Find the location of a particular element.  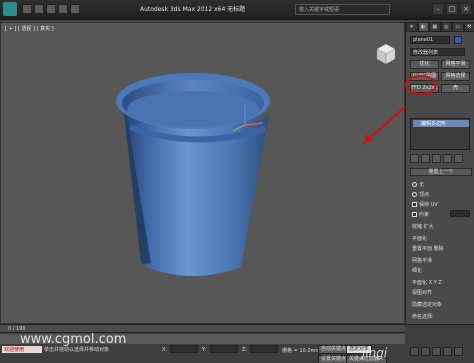

watermark-corner: jingi is located at coordinates (375, 353).